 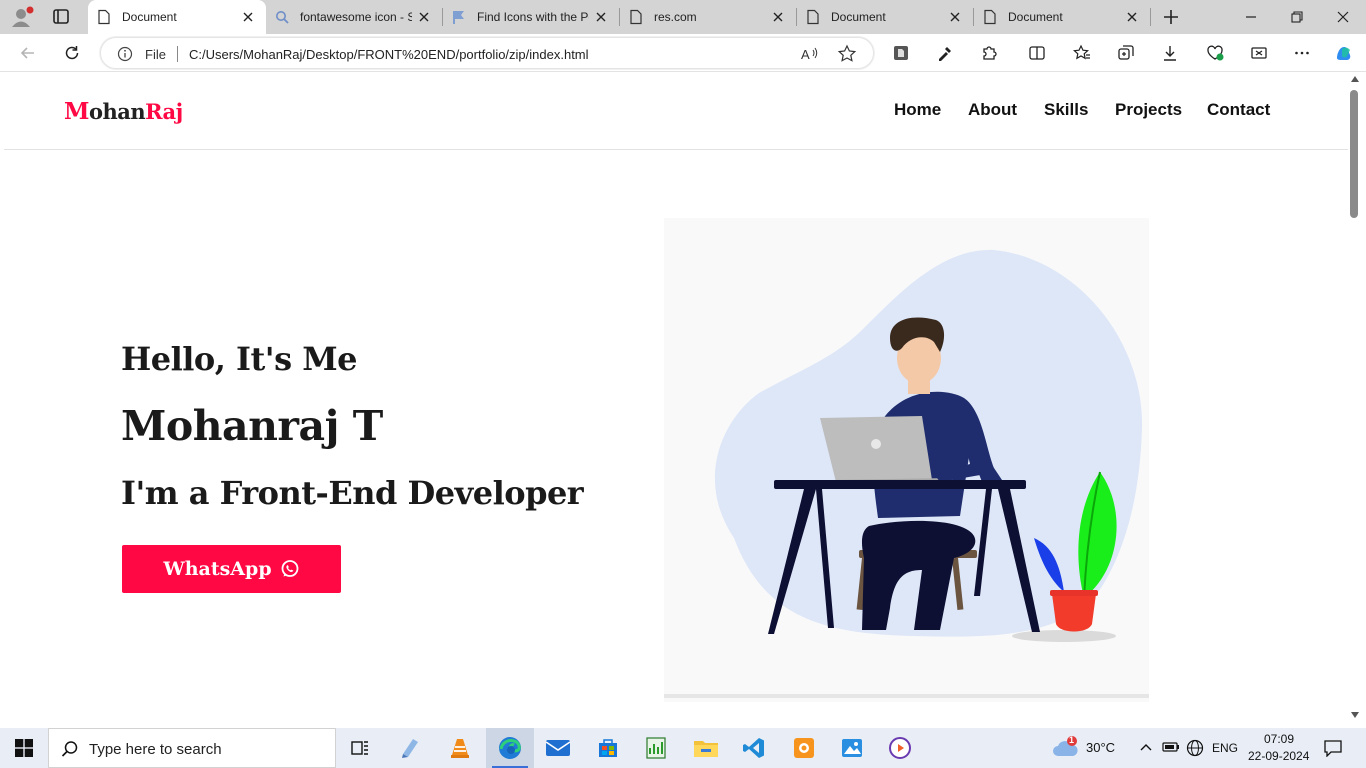 What do you see at coordinates (1072, 740) in the screenshot?
I see `weather-badge-count: 1` at bounding box center [1072, 740].